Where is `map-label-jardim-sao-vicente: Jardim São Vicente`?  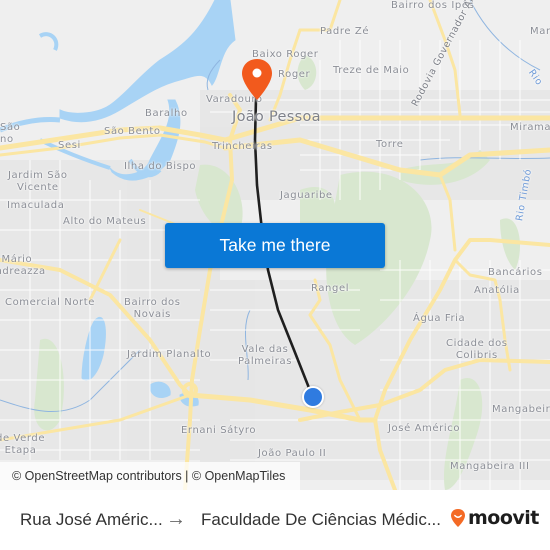
map-label-jardim-sao-vicente: Jardim São Vicente is located at coordinates (38, 181).